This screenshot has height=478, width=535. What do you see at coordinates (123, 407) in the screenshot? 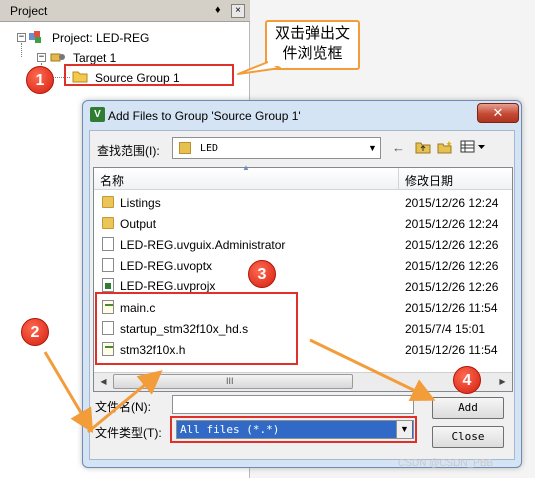
I see `file-name-label: 文件名(N):` at bounding box center [123, 407].